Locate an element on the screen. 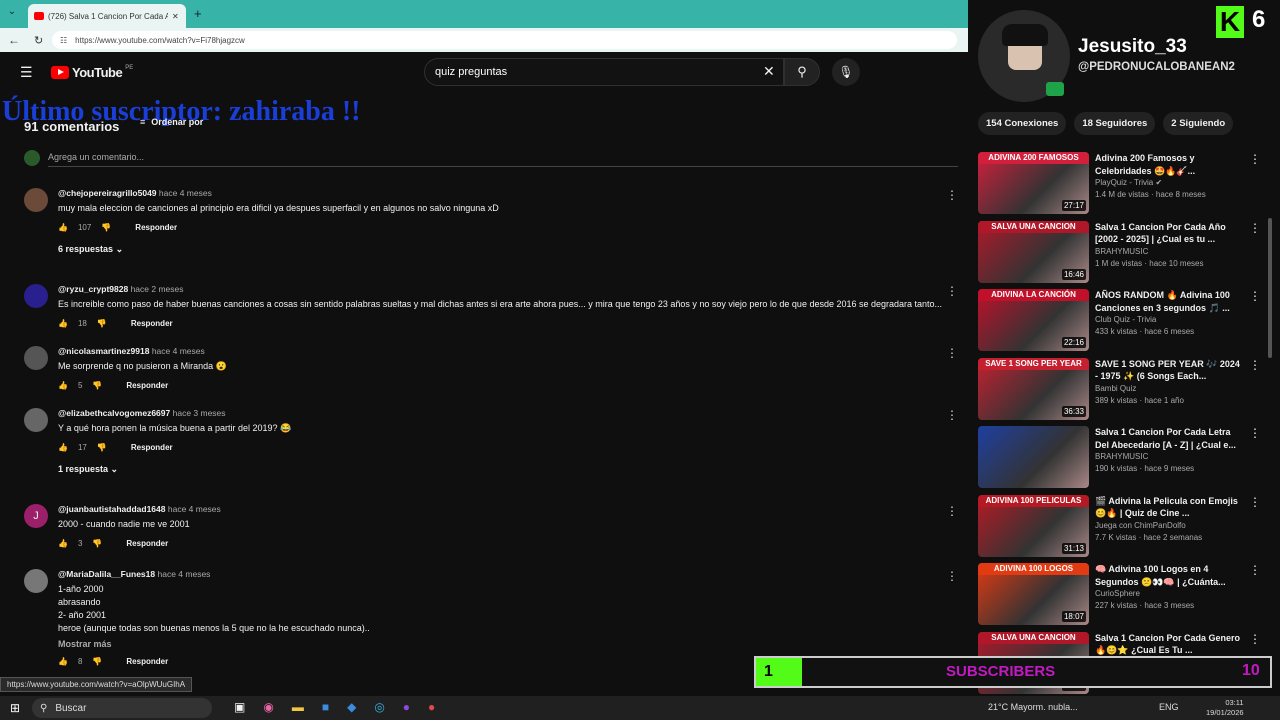  video-channel: CurioSphere is located at coordinates (1169, 594).